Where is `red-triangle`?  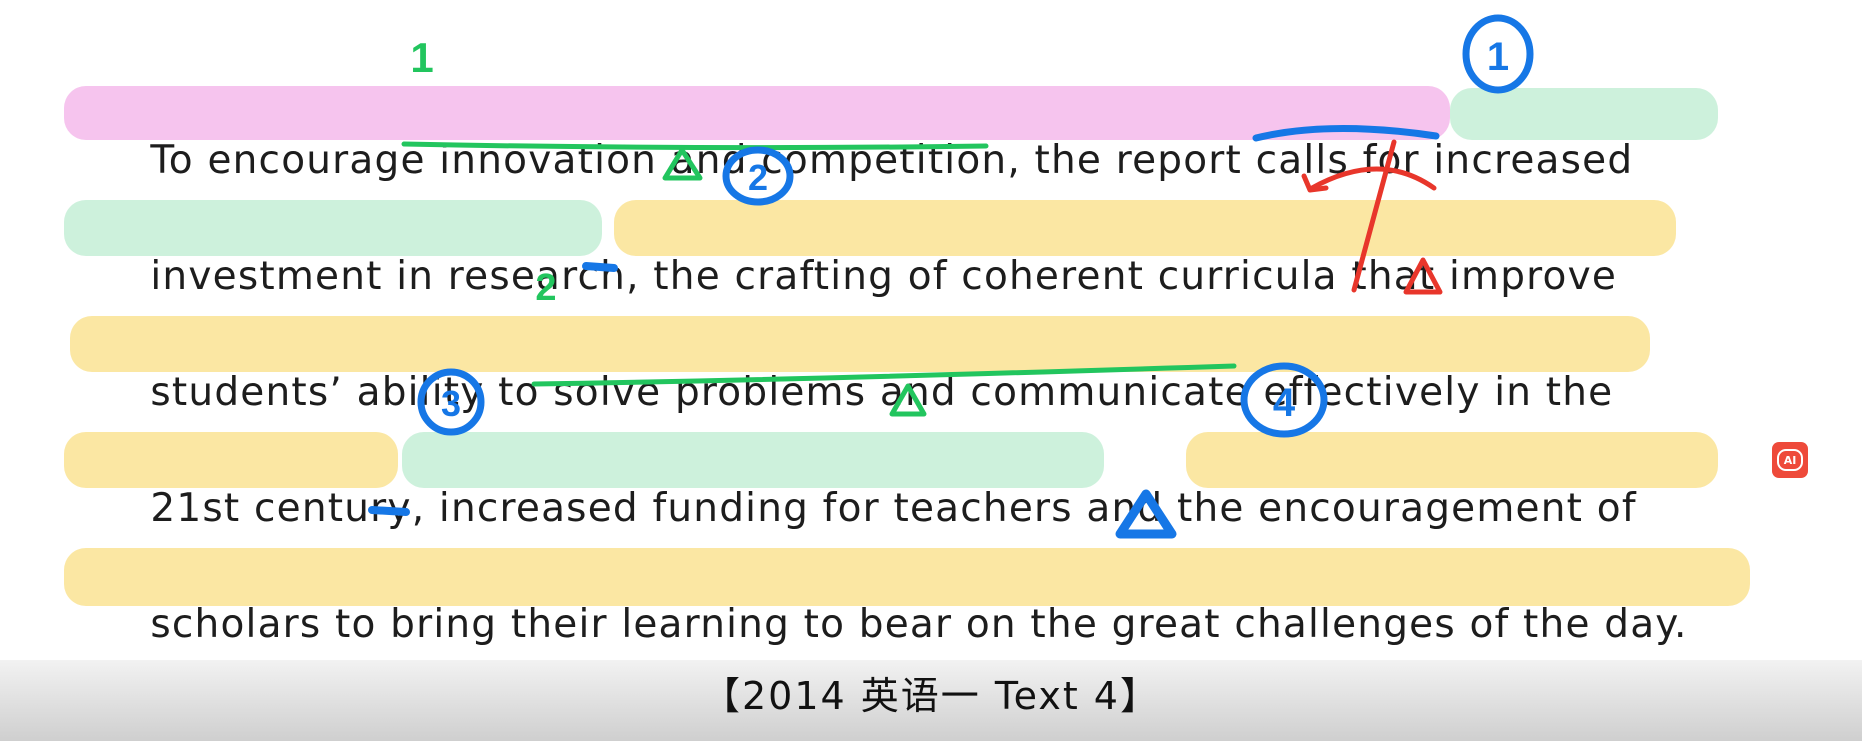 red-triangle is located at coordinates (1423, 276).